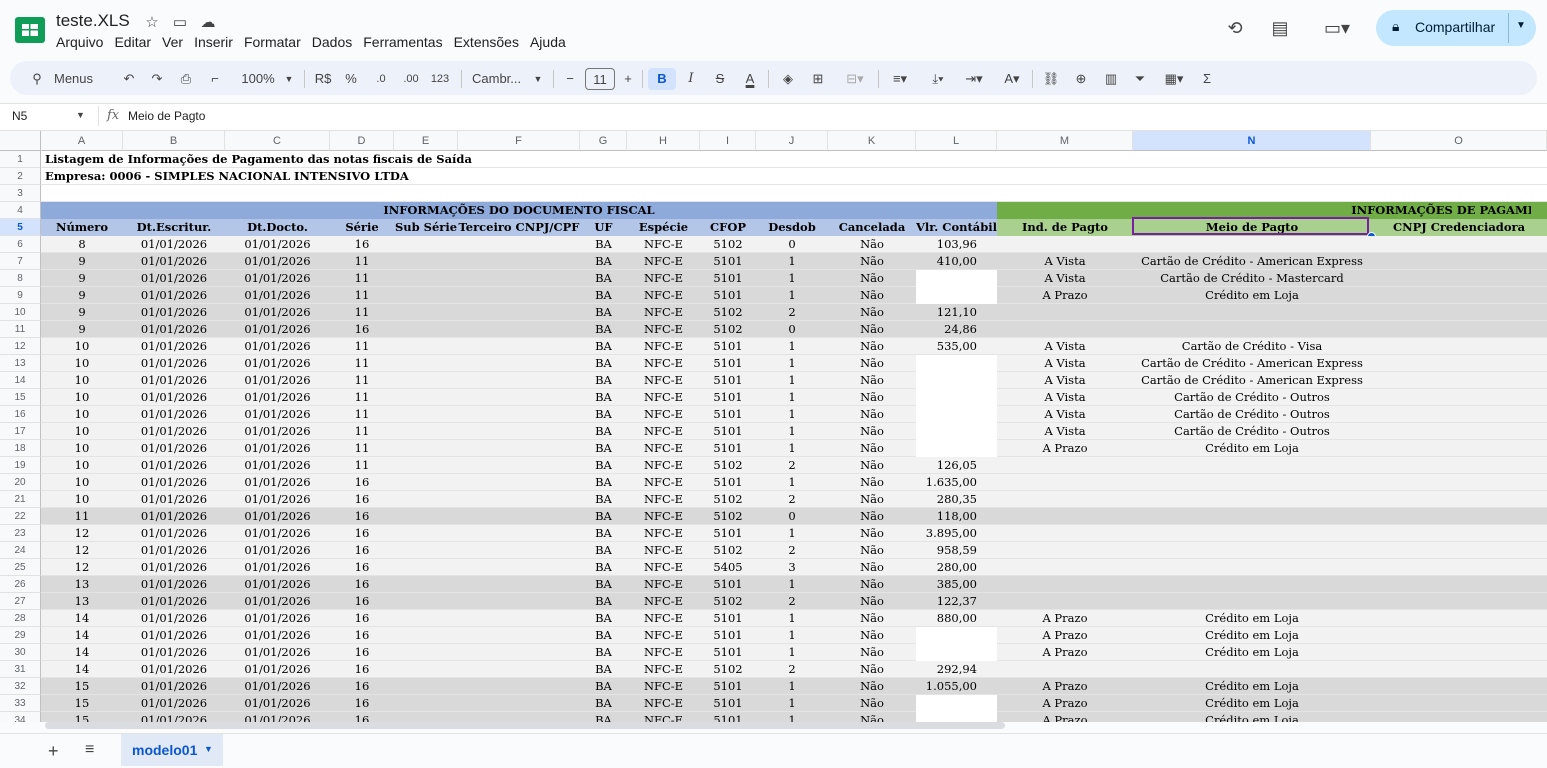  What do you see at coordinates (1252, 397) in the screenshot?
I see `cell-n: Cartão de Crédito - Outros` at bounding box center [1252, 397].